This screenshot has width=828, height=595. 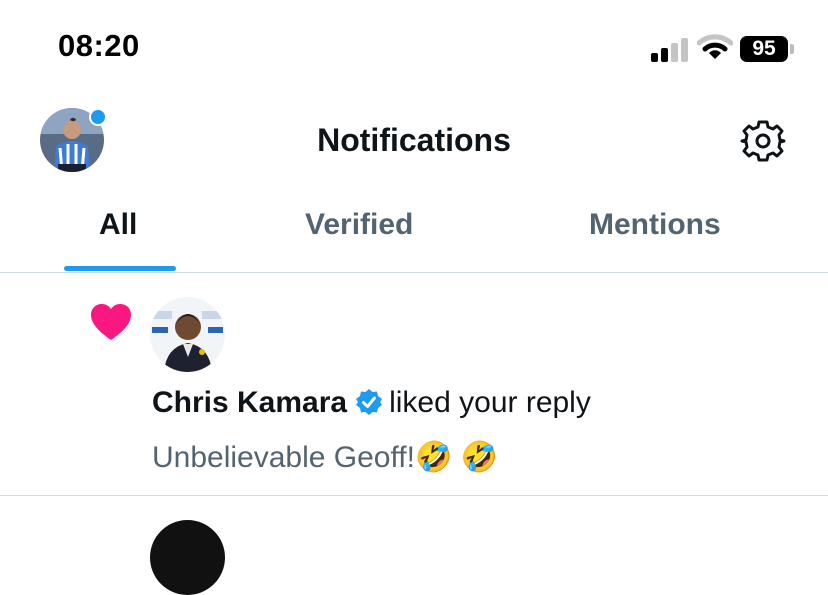 I want to click on next-notification-avatar, so click(x=187, y=557).